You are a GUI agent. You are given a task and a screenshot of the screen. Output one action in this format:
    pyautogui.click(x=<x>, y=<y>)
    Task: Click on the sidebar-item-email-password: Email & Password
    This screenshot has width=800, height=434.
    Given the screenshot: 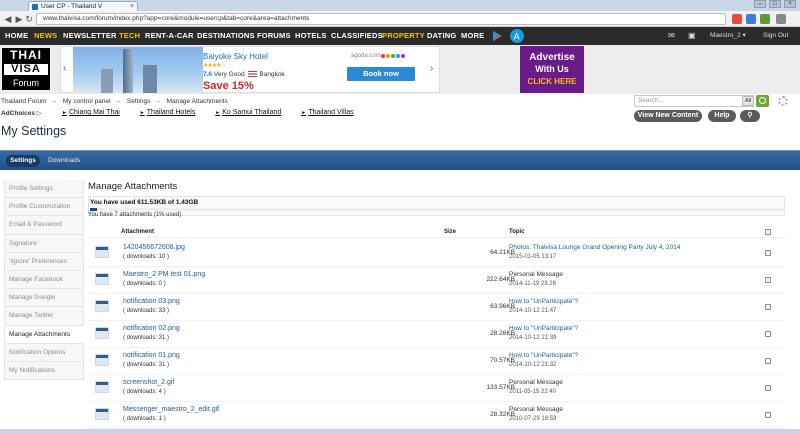 What is the action you would take?
    pyautogui.click(x=44, y=225)
    